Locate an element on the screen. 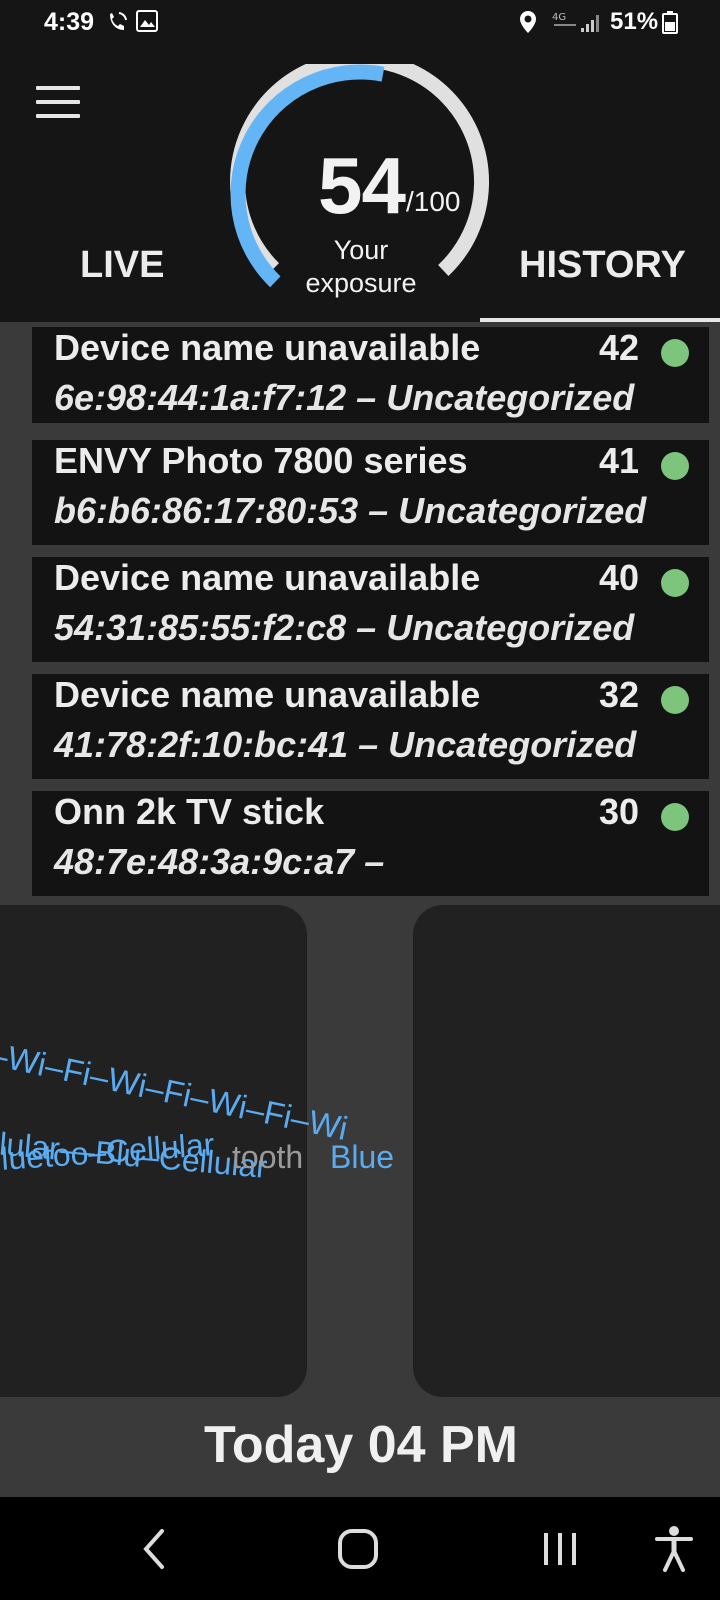  device-row: Onn 2k TV stick 30 48:7e:48:3a:9c:a7 – is located at coordinates (370, 843).